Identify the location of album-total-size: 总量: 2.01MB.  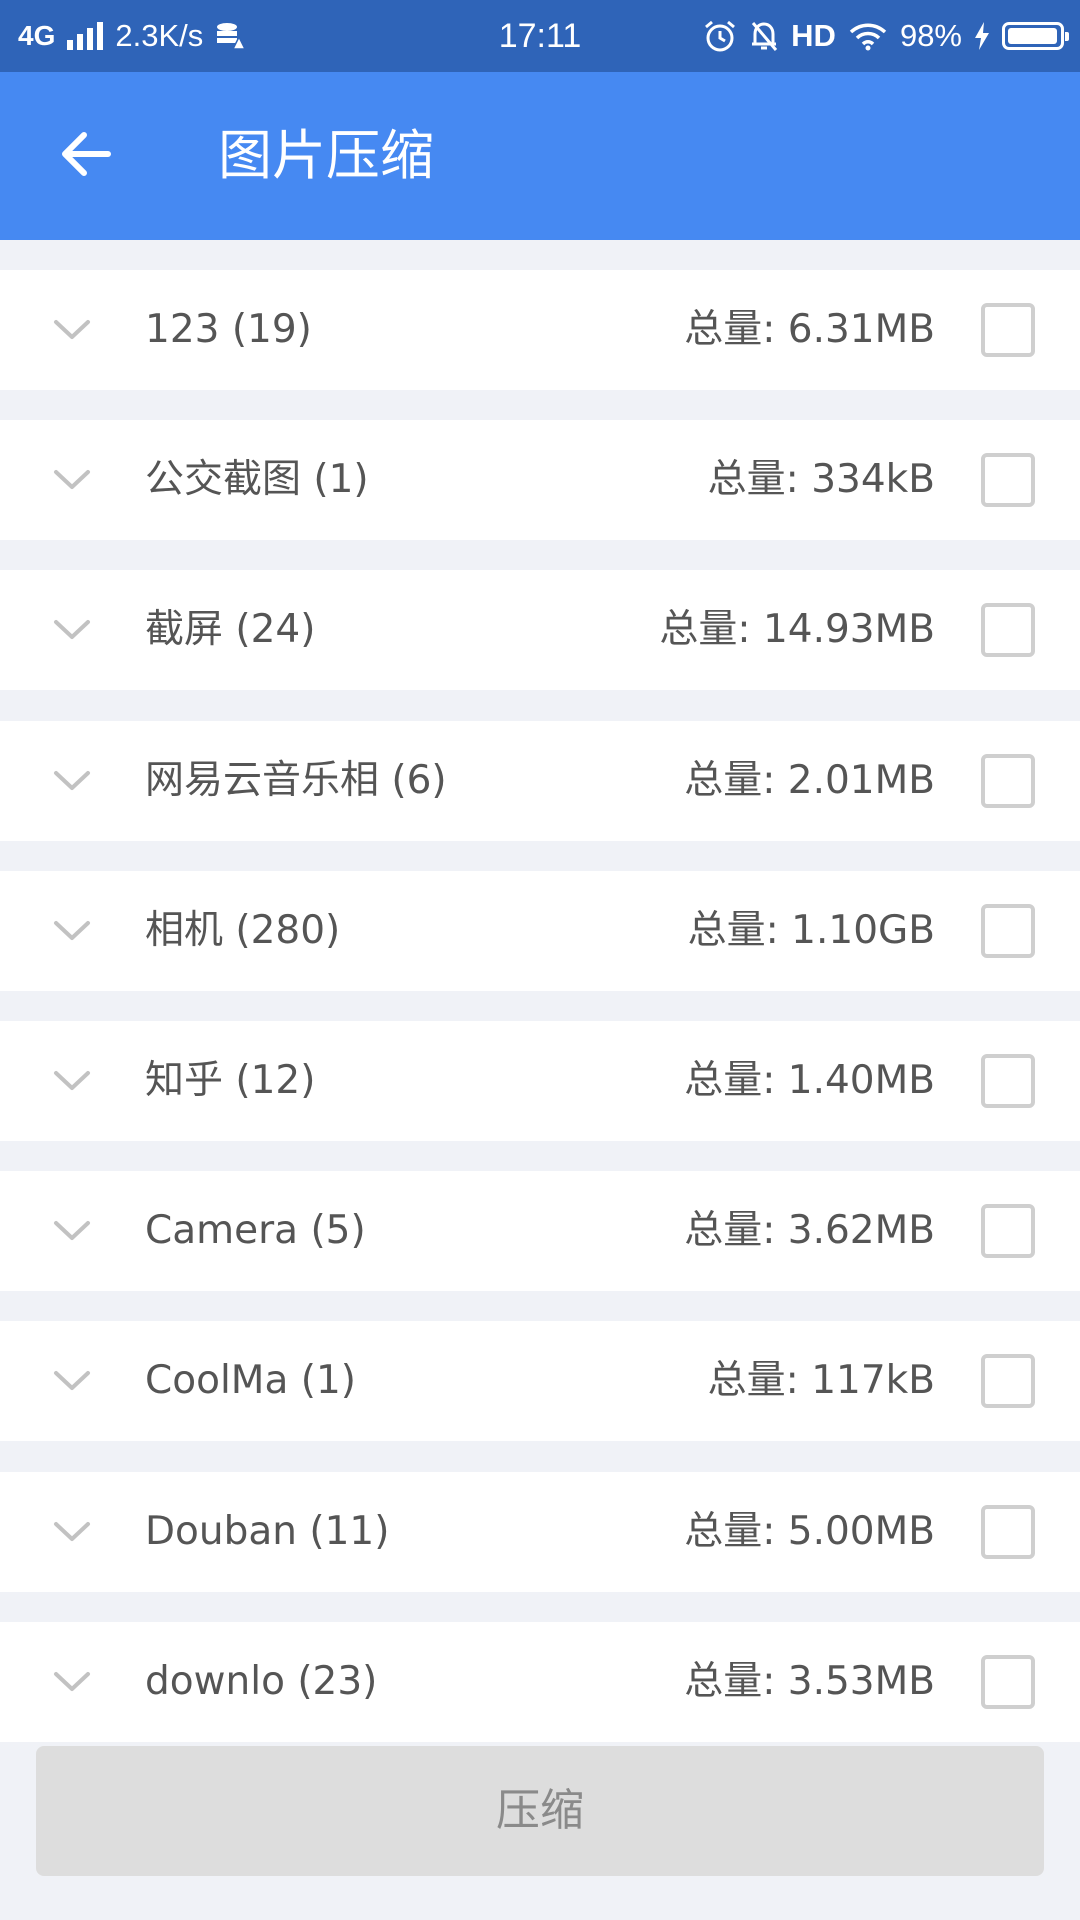
(809, 780).